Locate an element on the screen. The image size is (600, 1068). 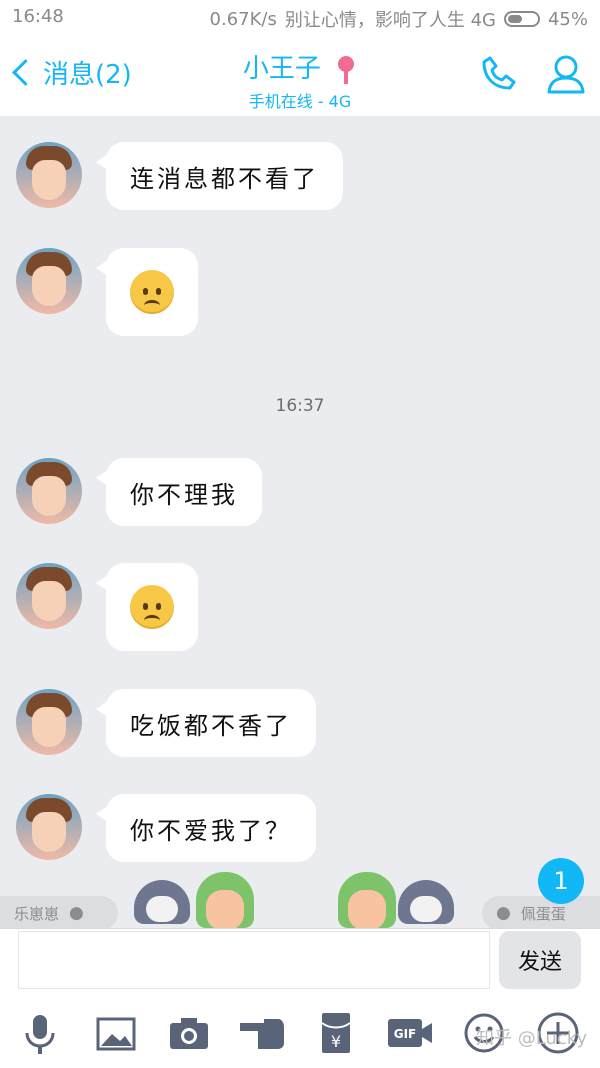
message-row: 吃饭都不香了 is located at coordinates (166, 723).